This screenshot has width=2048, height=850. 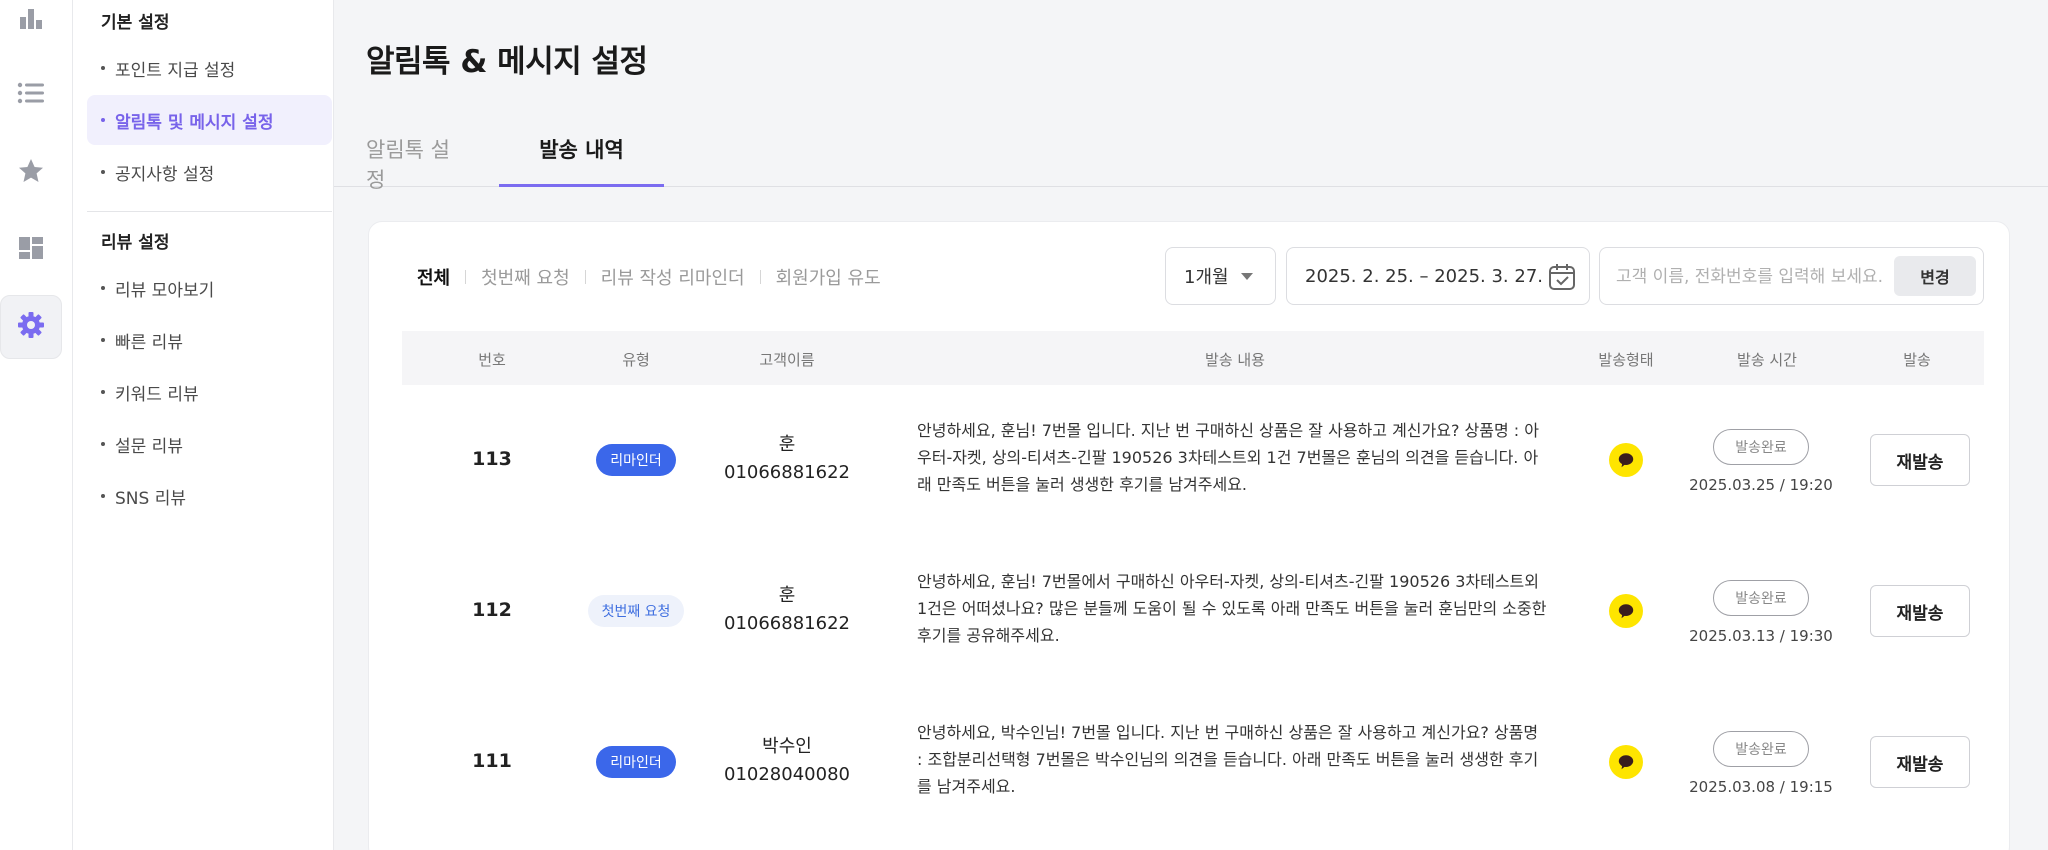 I want to click on review-settings-title: 리뷰 설정, so click(x=135, y=243).